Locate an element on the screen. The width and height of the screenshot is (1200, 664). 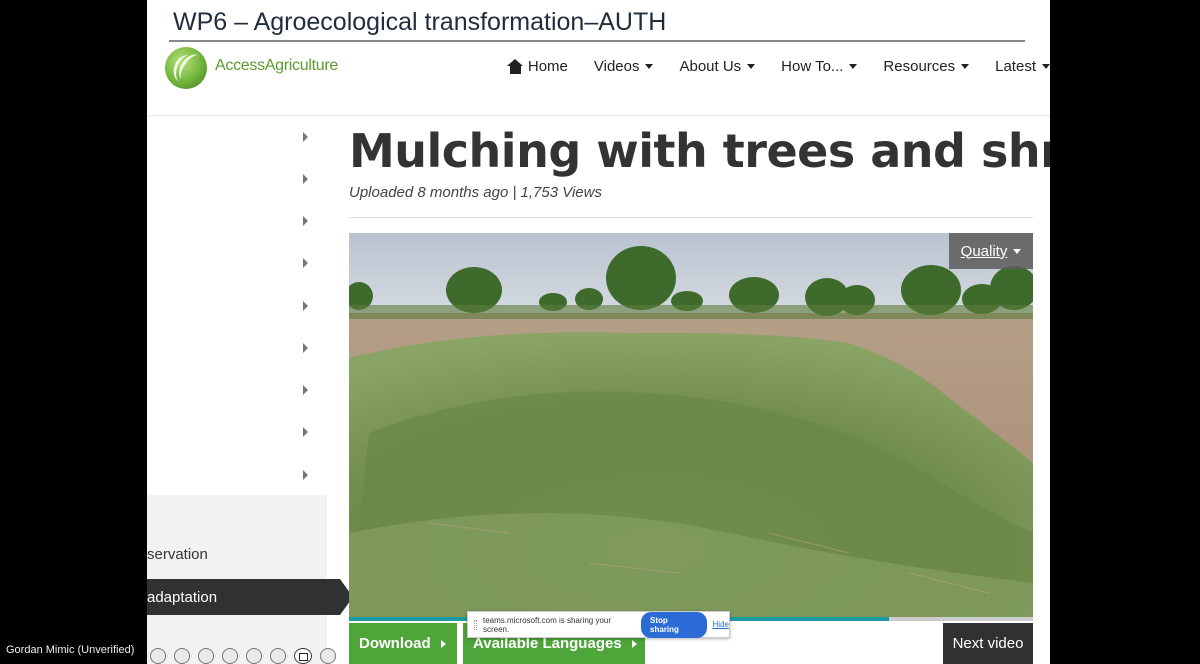
nav-videos-label: Videos is located at coordinates (616, 66).